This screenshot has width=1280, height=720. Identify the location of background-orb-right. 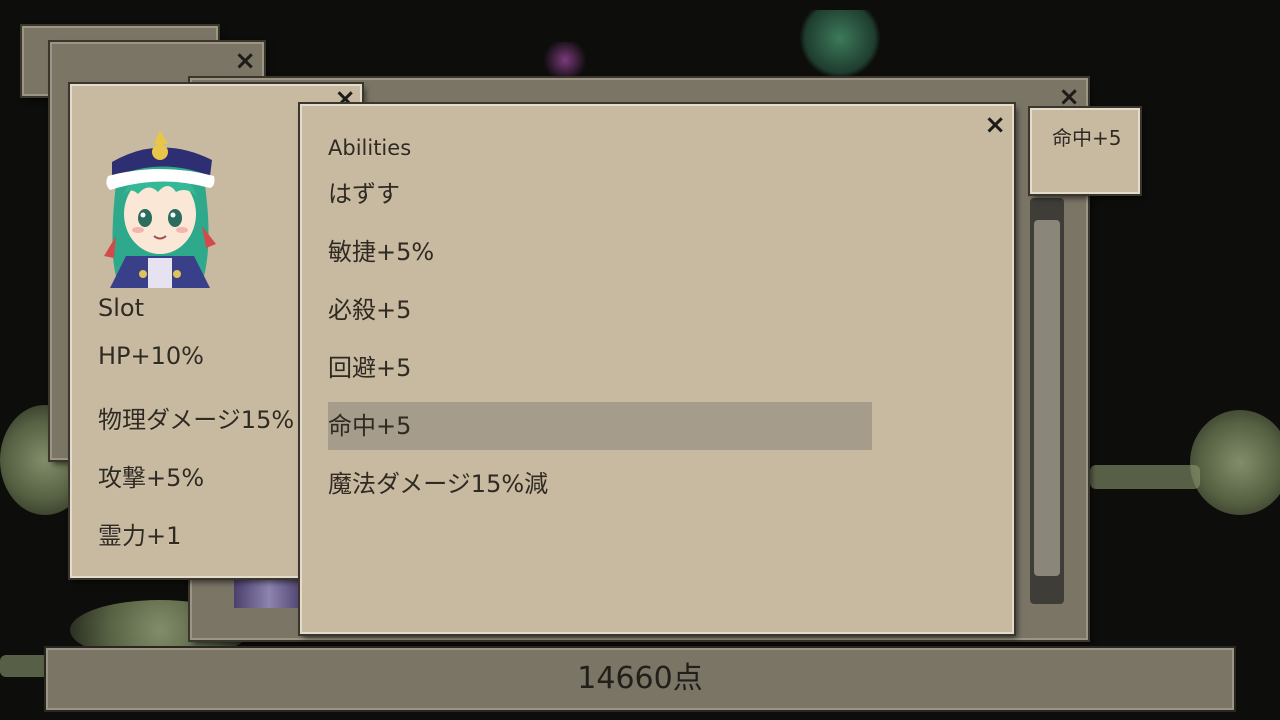
(1235, 462).